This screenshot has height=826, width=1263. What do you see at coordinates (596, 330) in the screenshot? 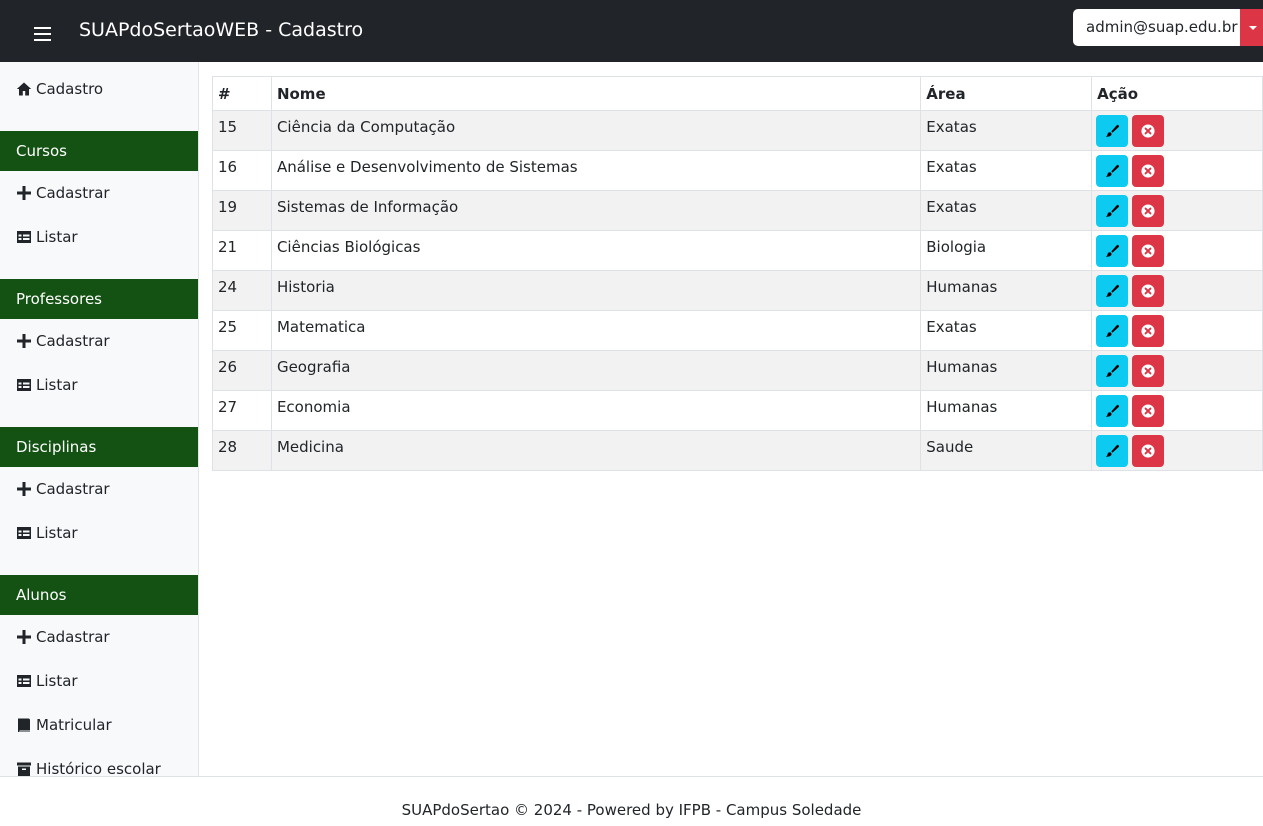
I see `cell-nome: Matematica` at bounding box center [596, 330].